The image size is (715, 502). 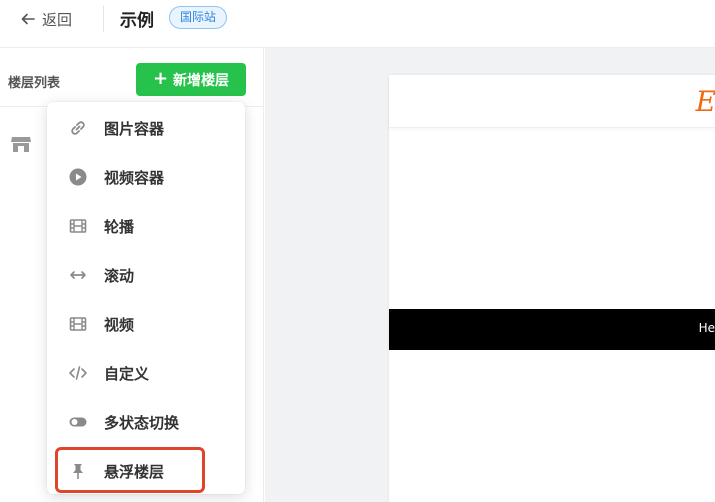 I want to click on menu-item-video-container: 视频容器, so click(x=146, y=177).